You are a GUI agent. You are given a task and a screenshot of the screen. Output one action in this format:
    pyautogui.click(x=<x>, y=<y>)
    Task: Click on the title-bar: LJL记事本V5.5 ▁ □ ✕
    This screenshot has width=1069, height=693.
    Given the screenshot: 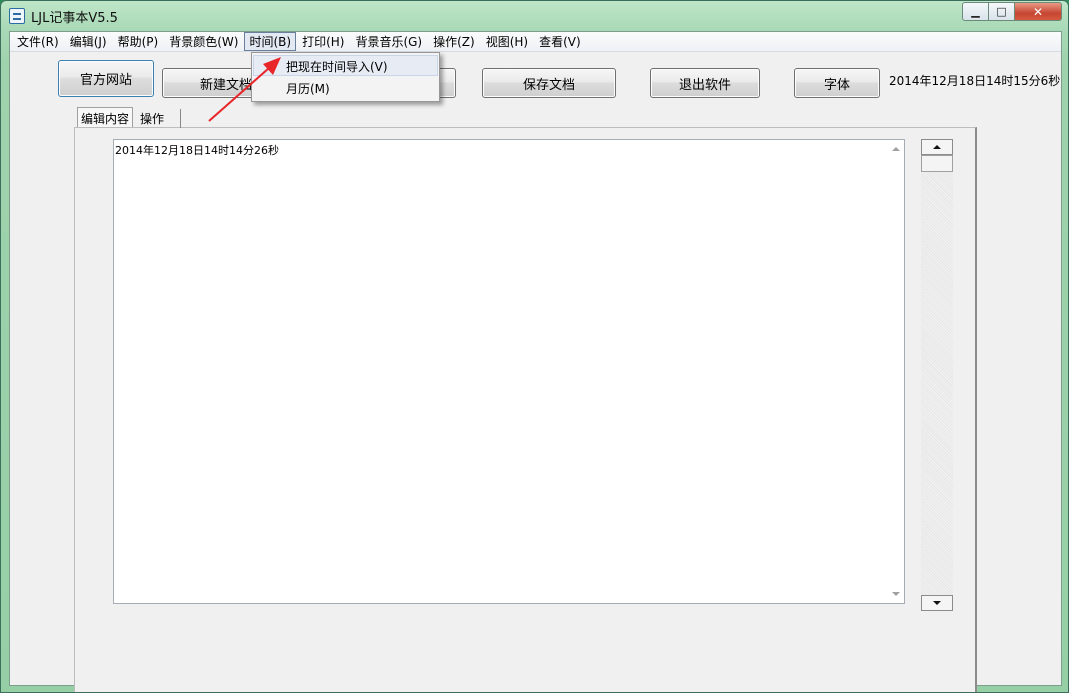 What is the action you would take?
    pyautogui.click(x=534, y=16)
    